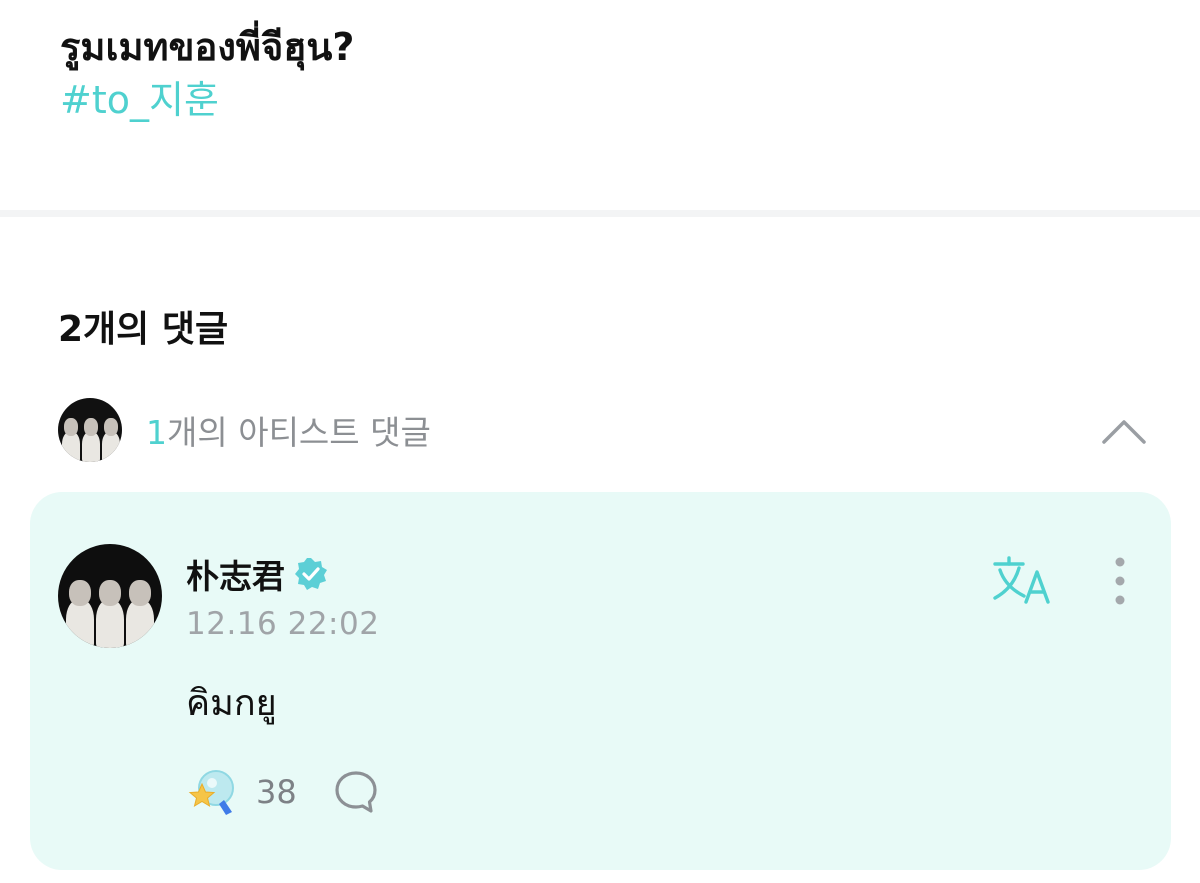  What do you see at coordinates (600, 75) in the screenshot?
I see `post-body: รูมเมทของพี่จีฮุน? #to_지훈` at bounding box center [600, 75].